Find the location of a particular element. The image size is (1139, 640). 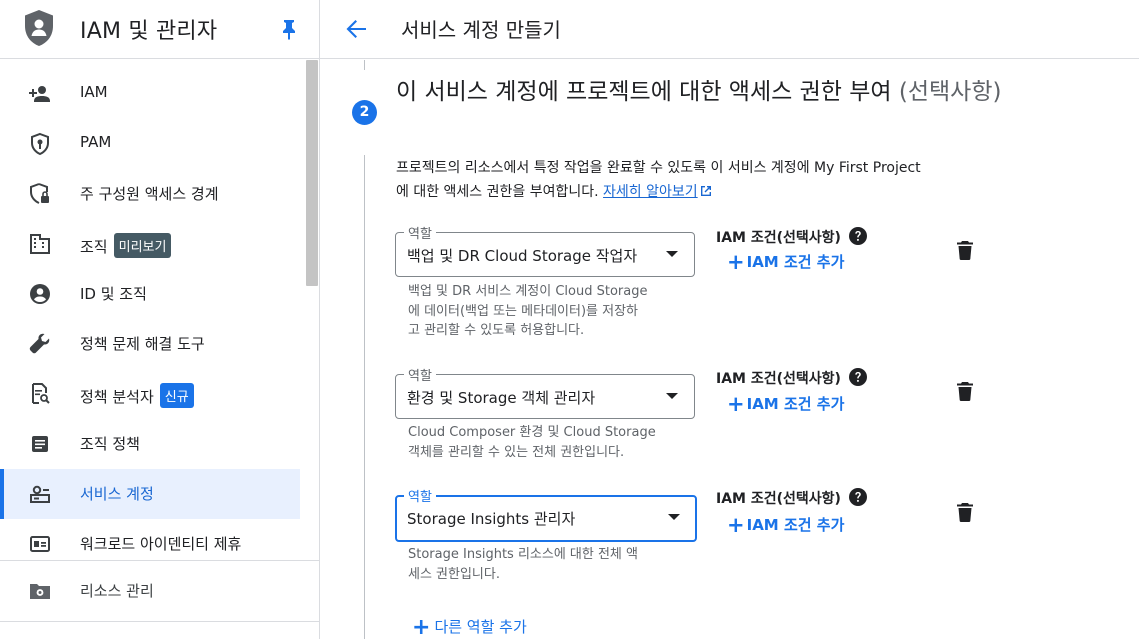

building-icon is located at coordinates (40, 244).